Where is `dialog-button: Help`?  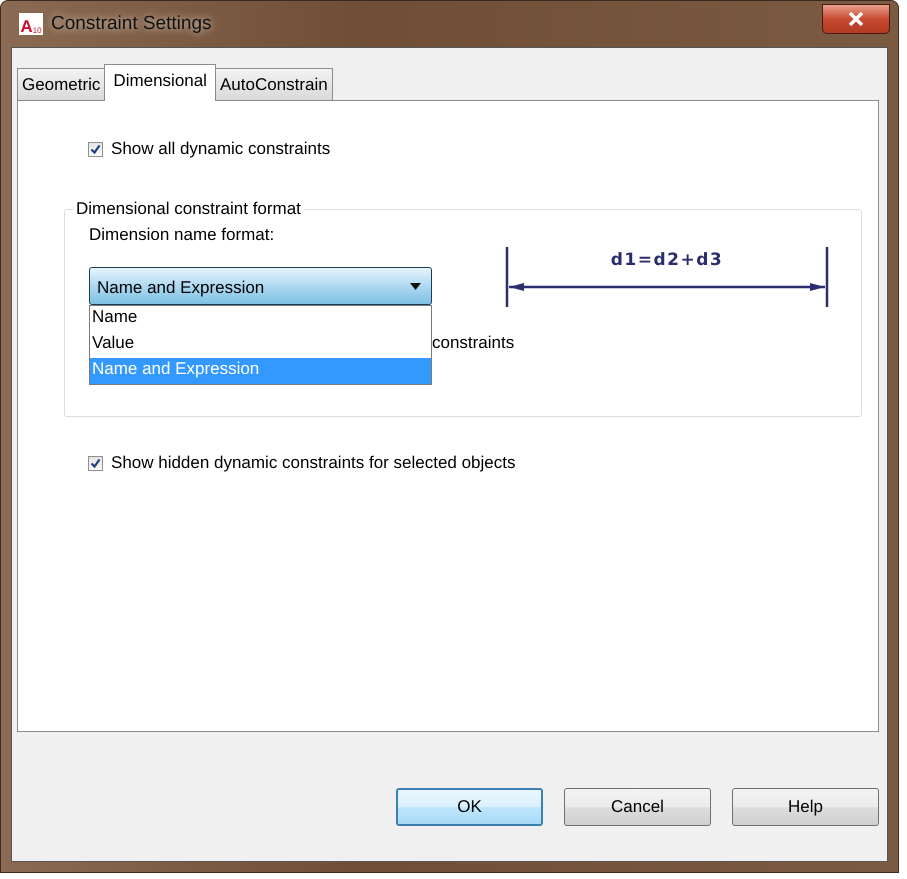
dialog-button: Help is located at coordinates (805, 807).